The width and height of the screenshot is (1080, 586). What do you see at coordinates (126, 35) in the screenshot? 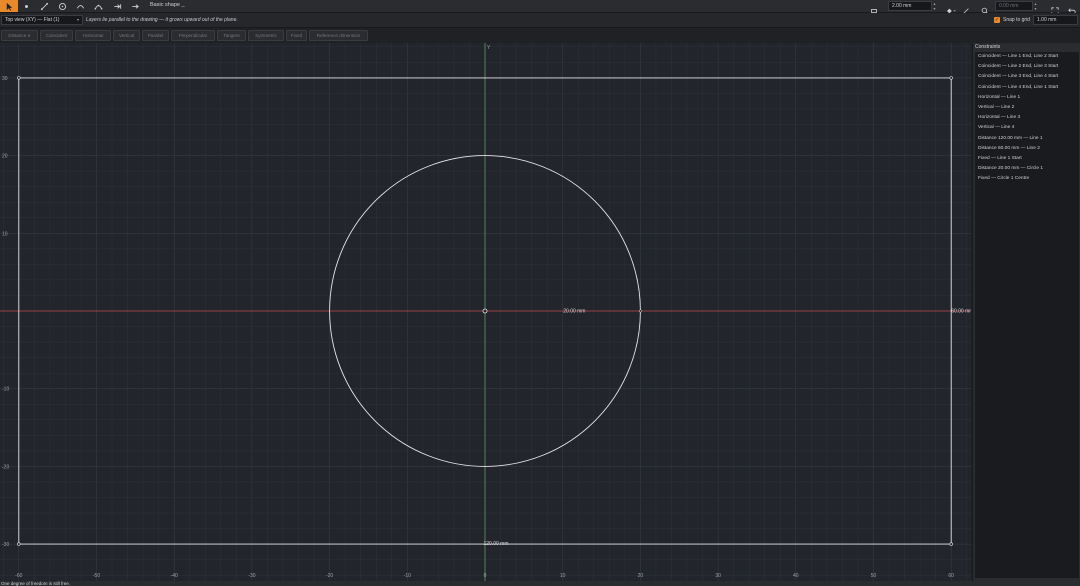
I see `constraint-vertical-button: Vertical` at bounding box center [126, 35].